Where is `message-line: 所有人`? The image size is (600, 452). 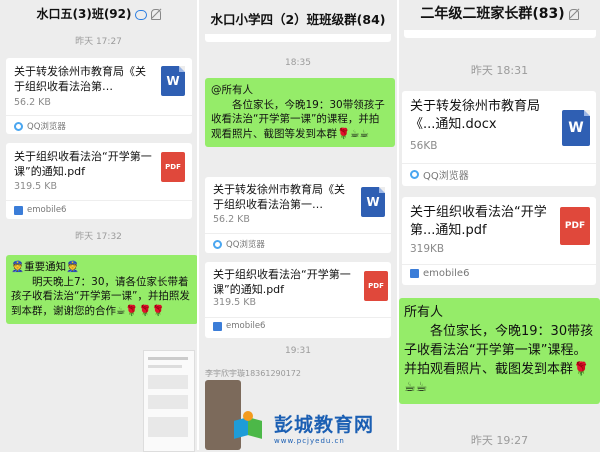
message-line: 所有人 is located at coordinates (424, 312).